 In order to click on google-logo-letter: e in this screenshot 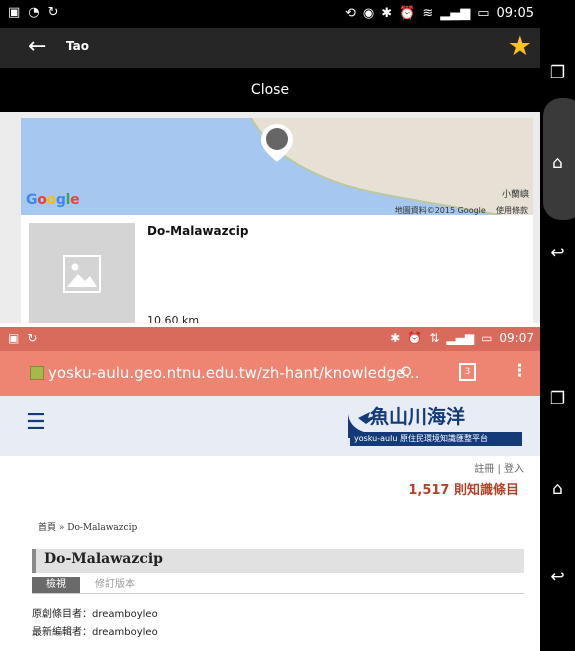, I will do `click(75, 200)`.